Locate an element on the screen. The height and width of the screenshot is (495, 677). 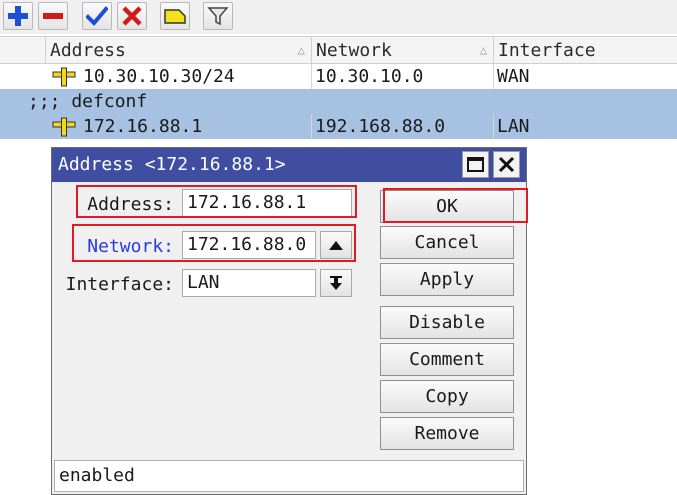
comment-button is located at coordinates (175, 16).